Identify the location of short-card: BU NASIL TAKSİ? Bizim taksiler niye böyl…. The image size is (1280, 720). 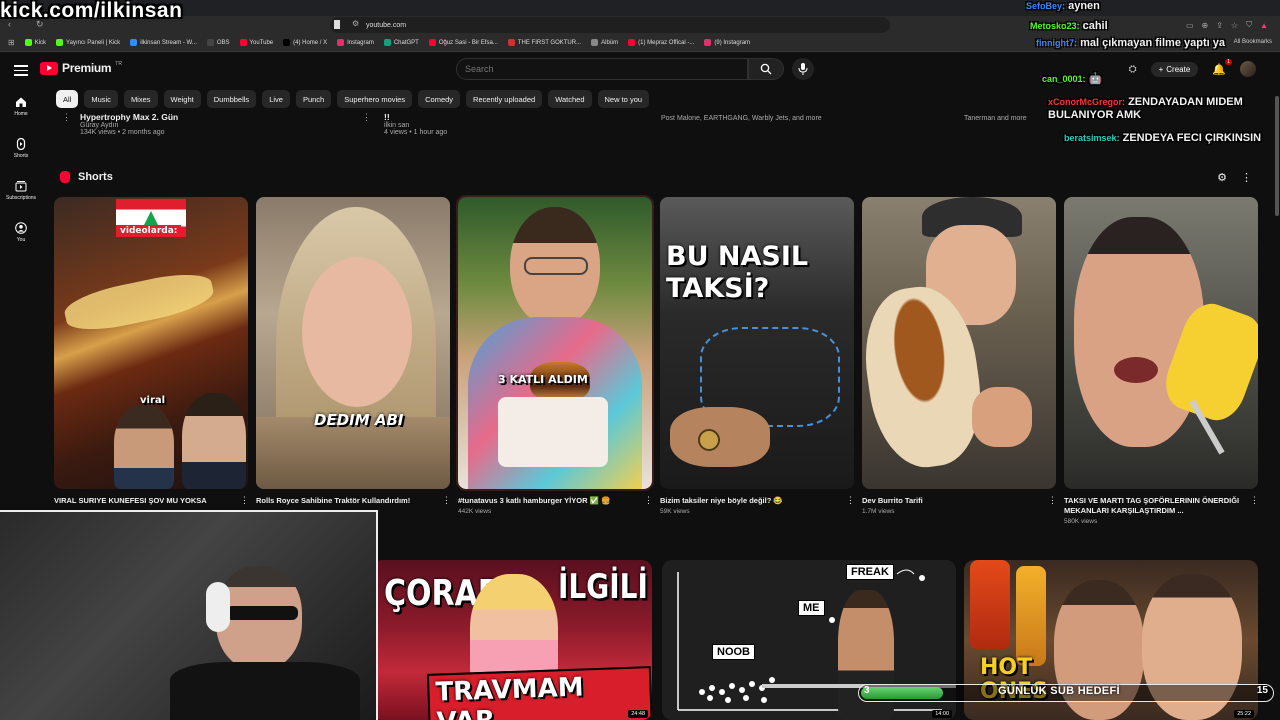
(757, 356).